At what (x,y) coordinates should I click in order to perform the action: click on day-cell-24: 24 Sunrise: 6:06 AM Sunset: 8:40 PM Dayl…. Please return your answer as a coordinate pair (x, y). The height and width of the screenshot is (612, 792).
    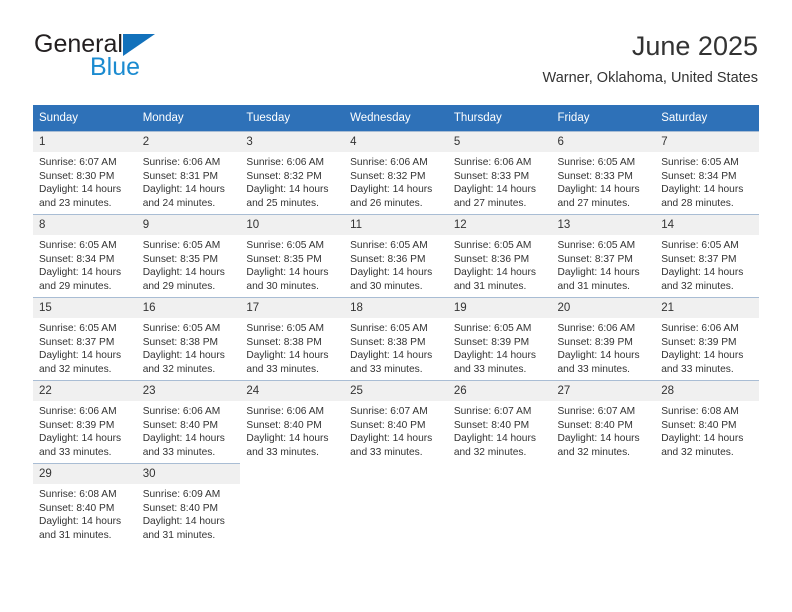
    Looking at the image, I should click on (292, 421).